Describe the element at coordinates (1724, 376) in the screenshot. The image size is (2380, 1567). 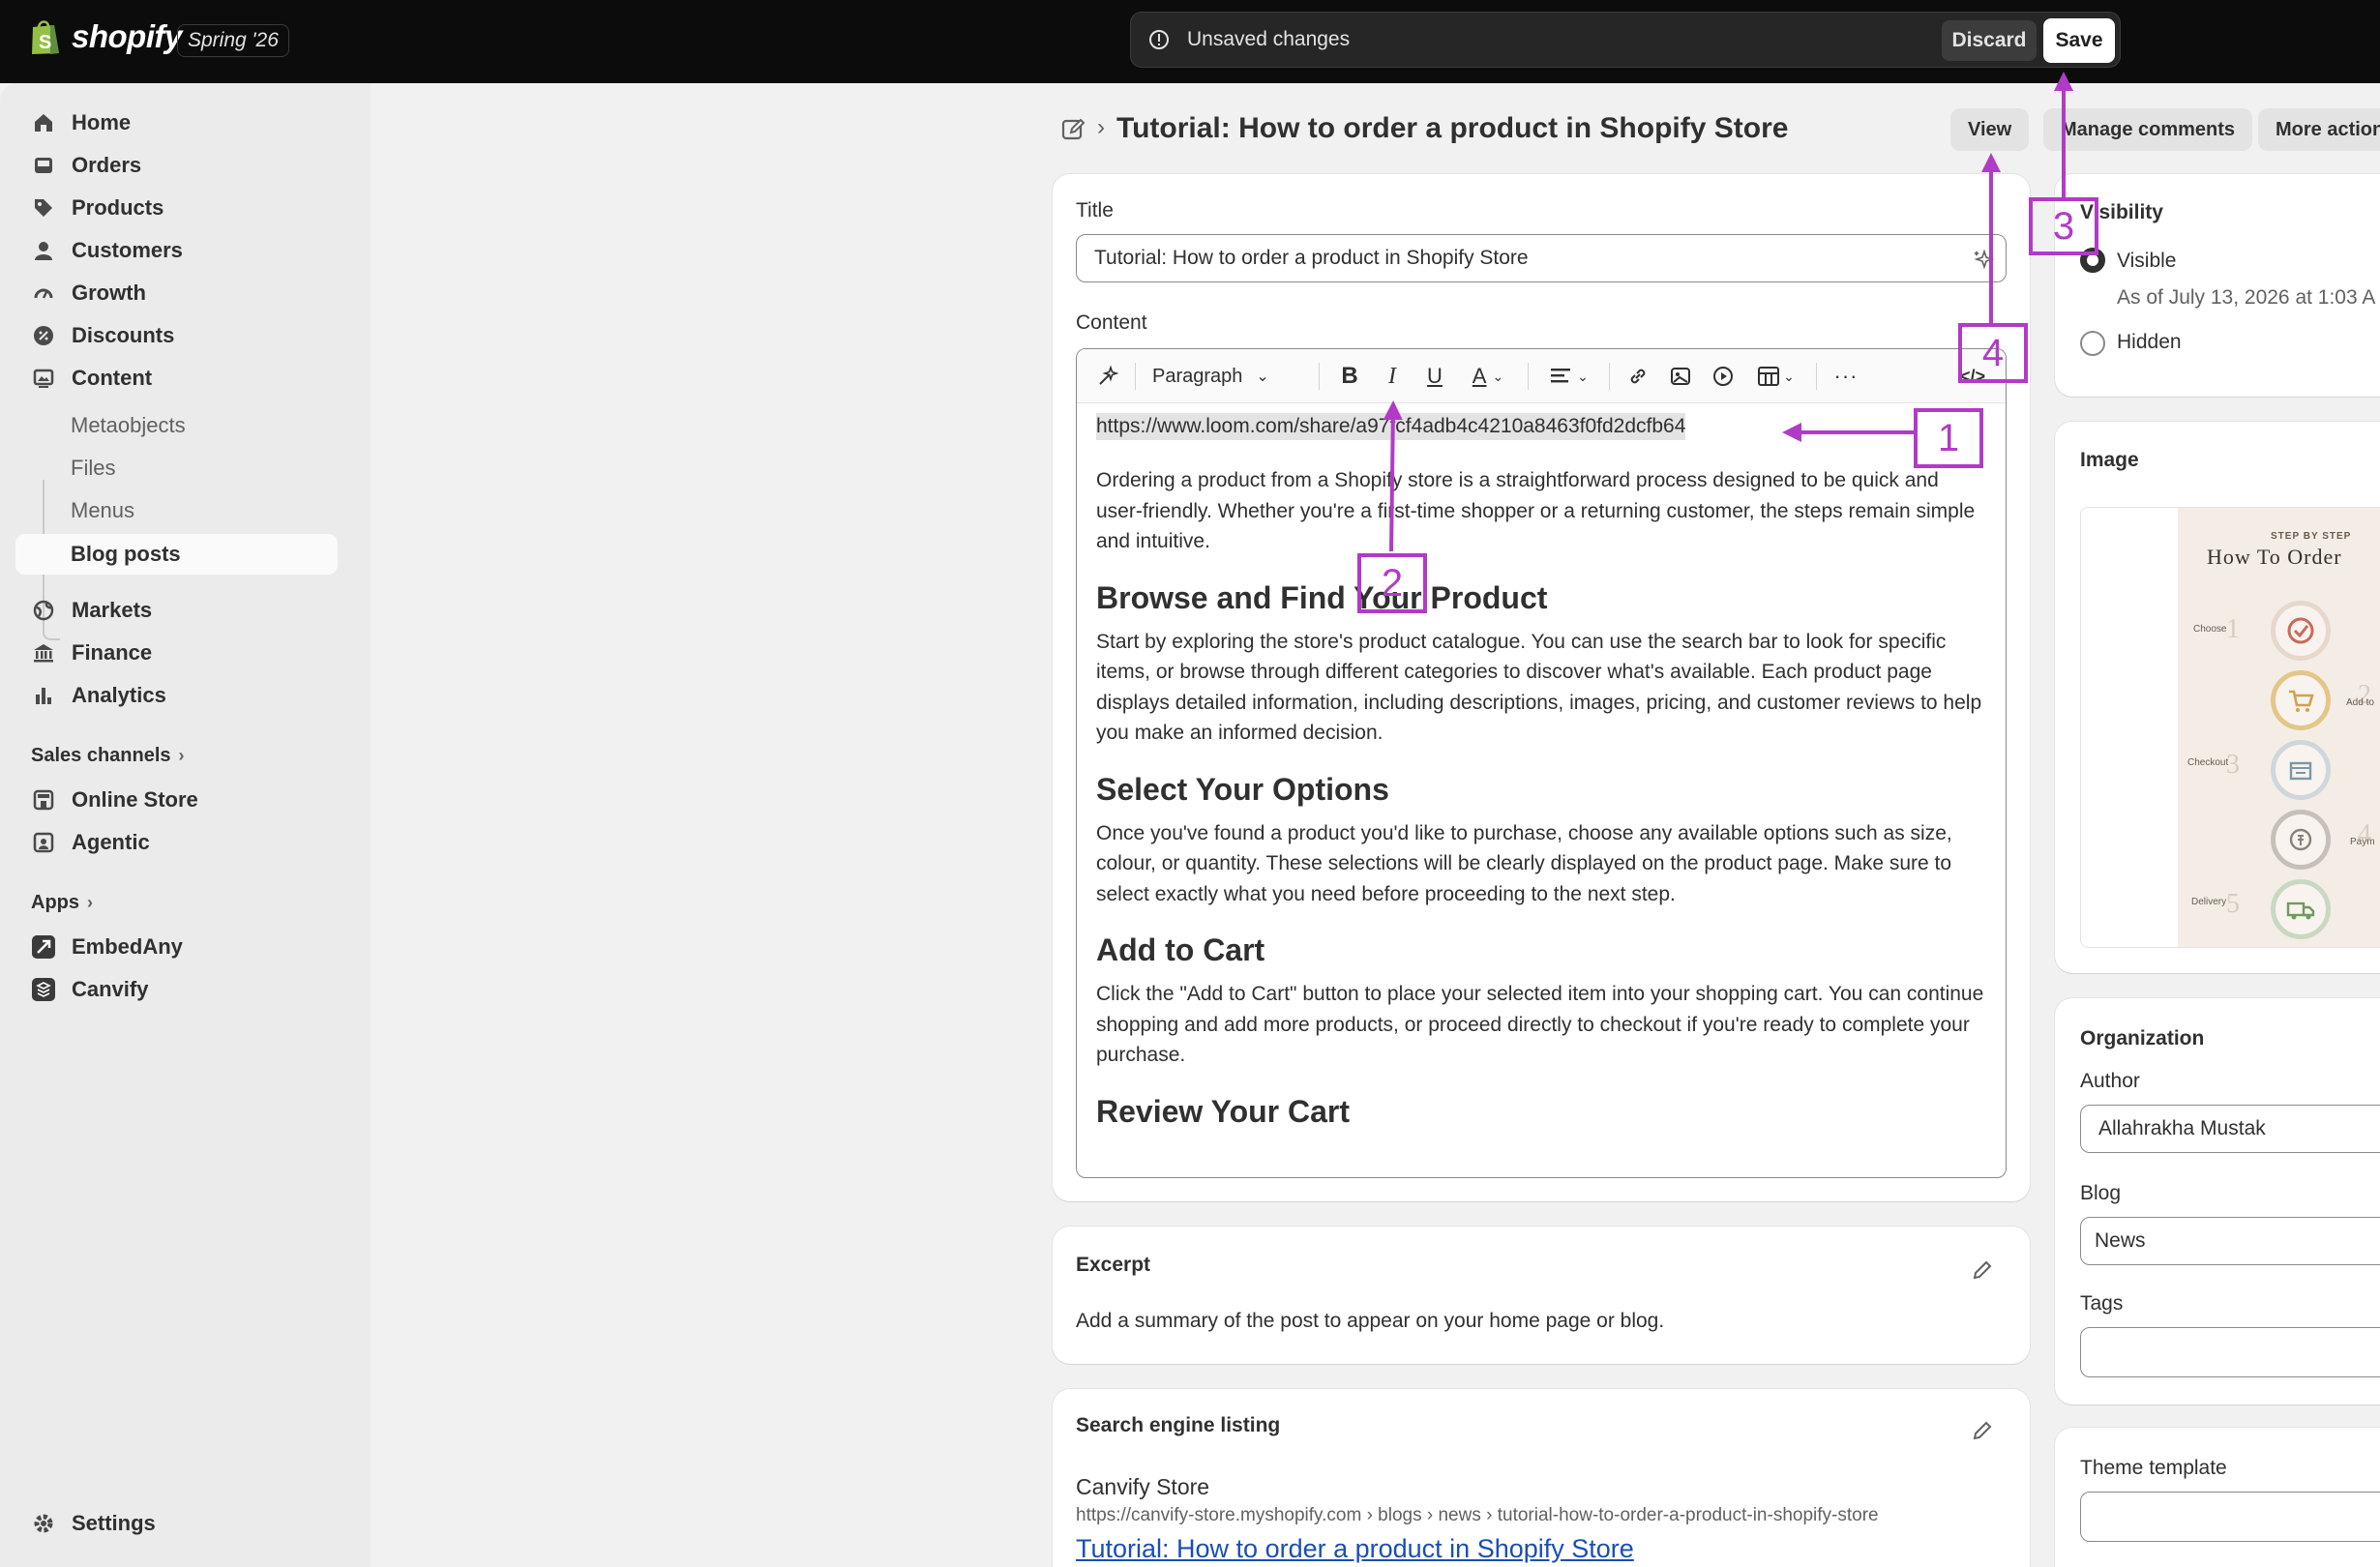
I see `video-icon` at that location.